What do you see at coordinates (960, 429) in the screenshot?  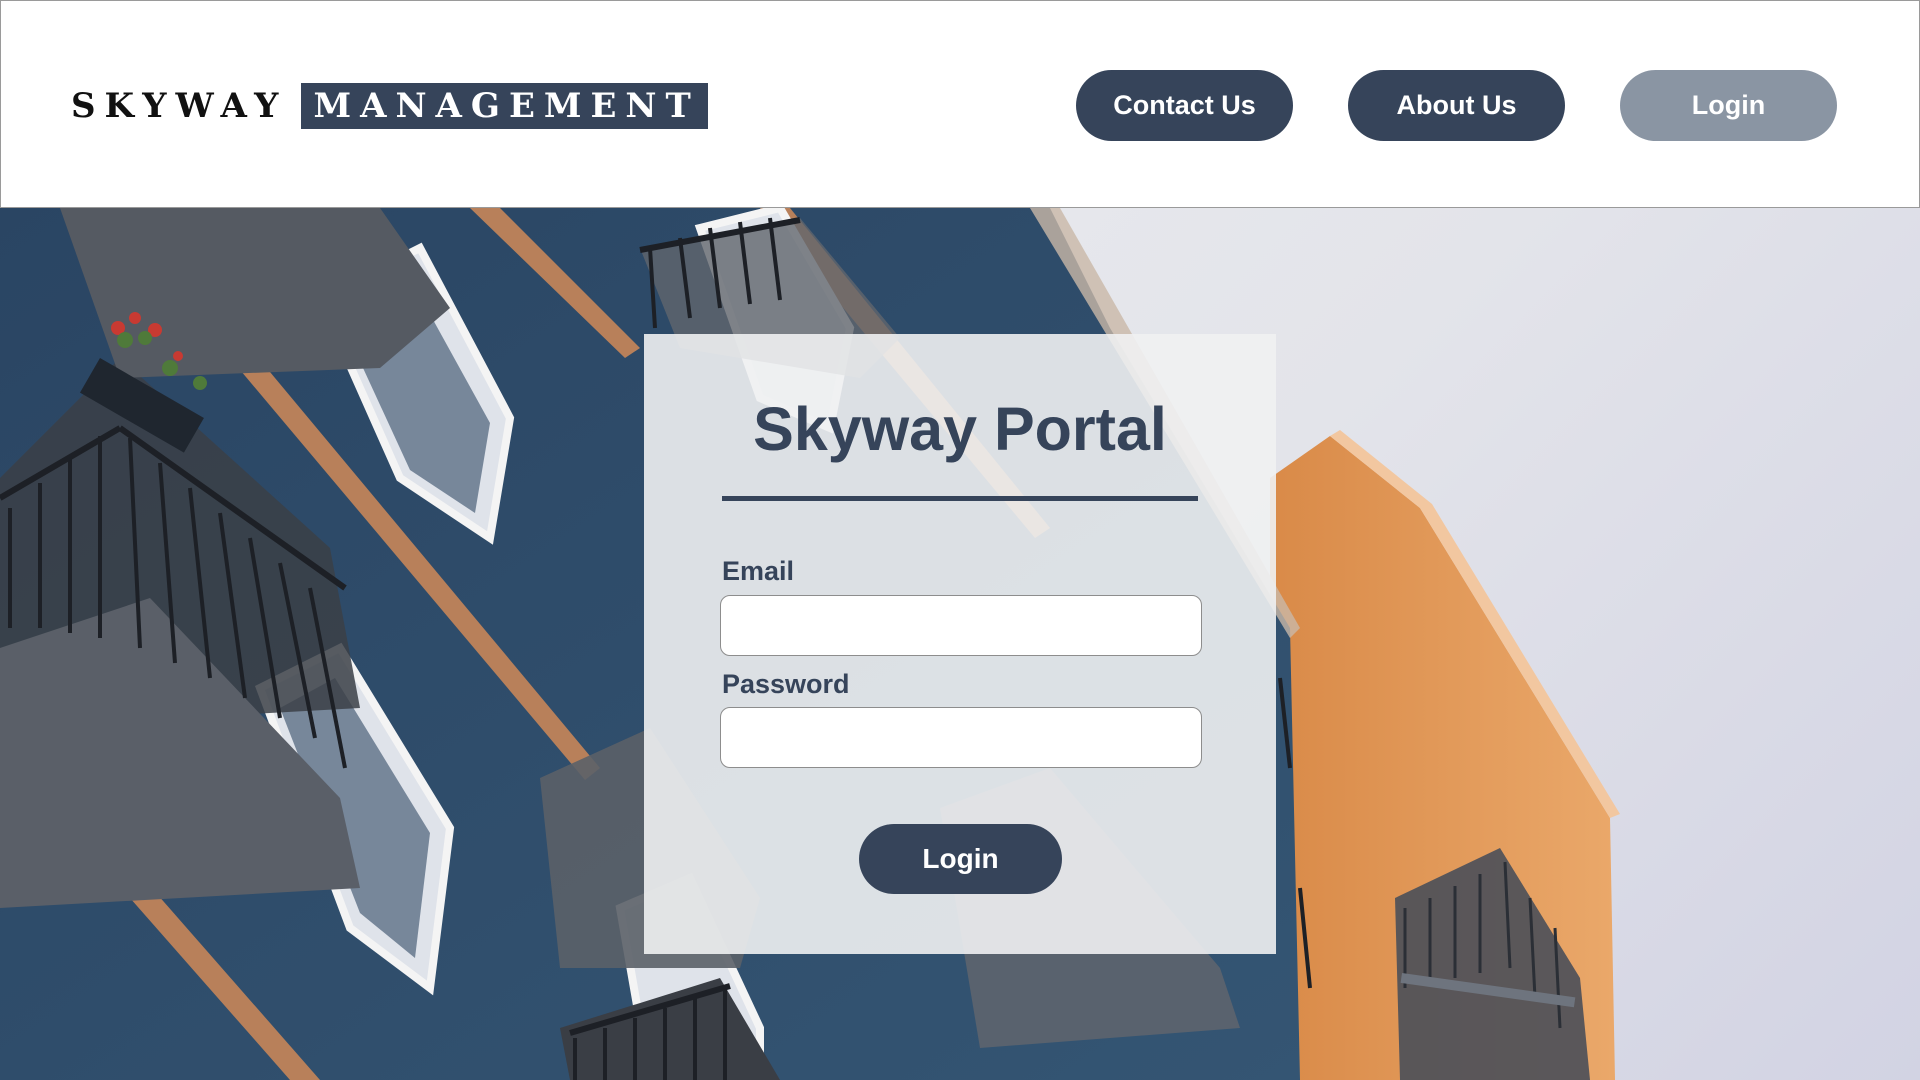 I see `portal-title: Skyway Portal` at bounding box center [960, 429].